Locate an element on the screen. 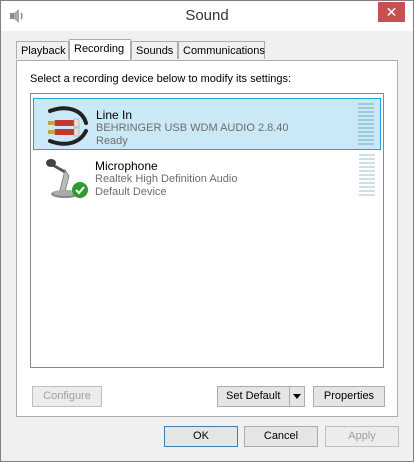 The height and width of the screenshot is (462, 414). ok-button: OK is located at coordinates (201, 436).